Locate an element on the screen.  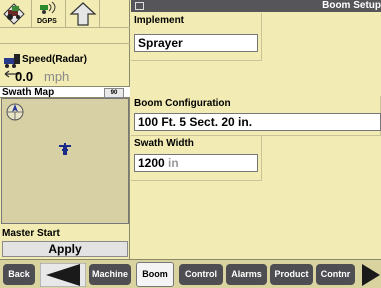
page-title: Boom Setup is located at coordinates (351, 5).